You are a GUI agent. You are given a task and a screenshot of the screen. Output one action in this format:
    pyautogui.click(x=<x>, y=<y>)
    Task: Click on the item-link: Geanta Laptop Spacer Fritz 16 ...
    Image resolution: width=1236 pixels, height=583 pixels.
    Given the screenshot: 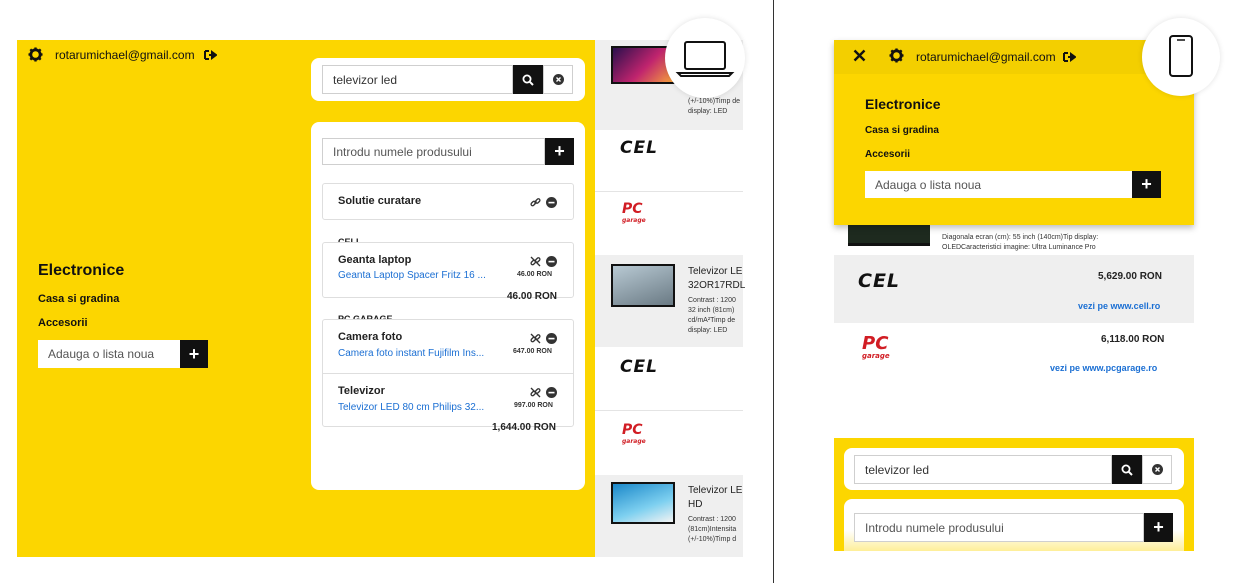 What is the action you would take?
    pyautogui.click(x=412, y=275)
    